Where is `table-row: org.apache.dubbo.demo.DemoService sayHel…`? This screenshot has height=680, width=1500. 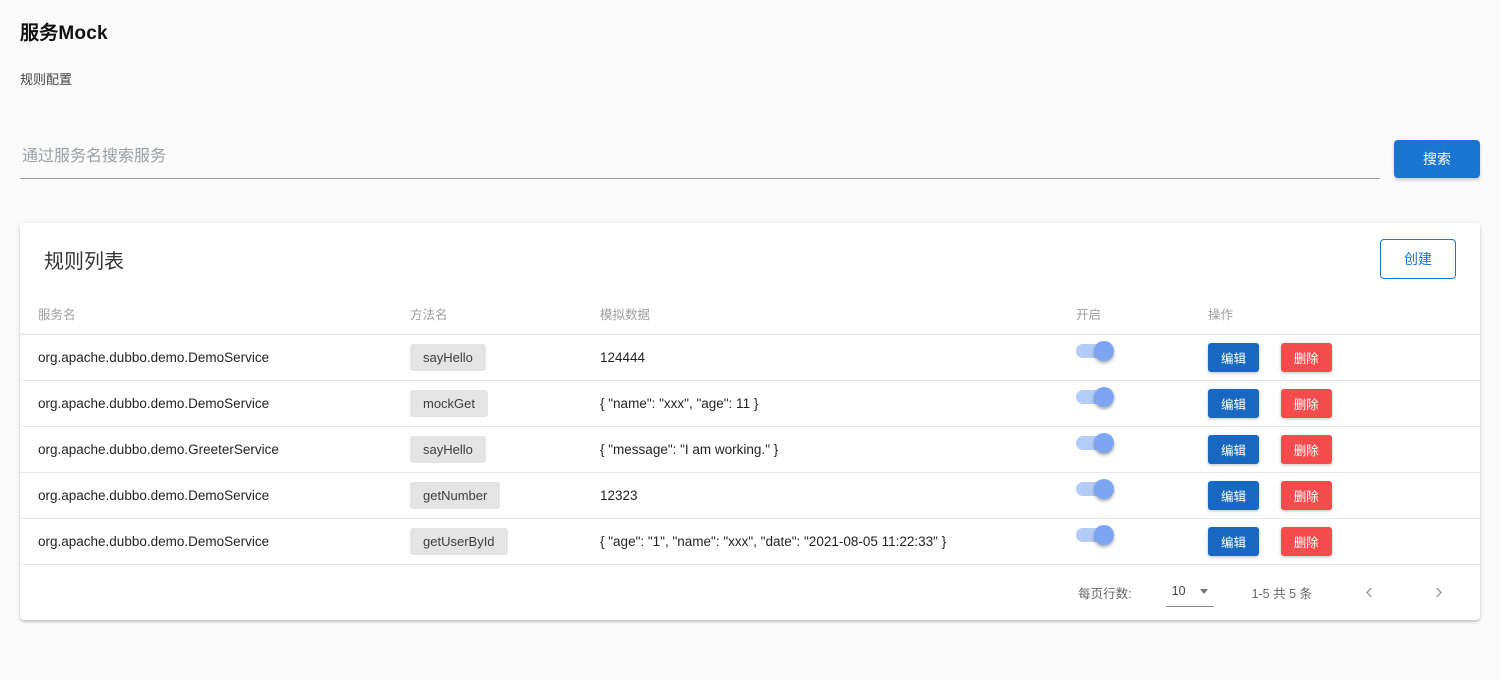
table-row: org.apache.dubbo.demo.DemoService sayHel… is located at coordinates (750, 358).